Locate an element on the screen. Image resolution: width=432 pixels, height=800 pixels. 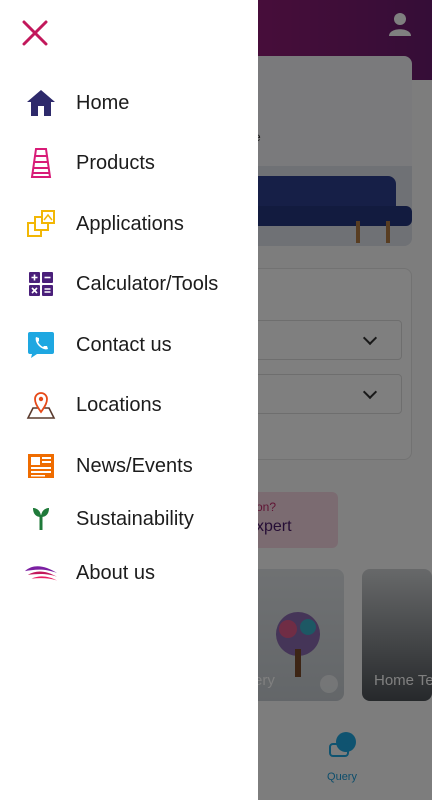
nav-label-about-us: About us is located at coordinates (115, 572).